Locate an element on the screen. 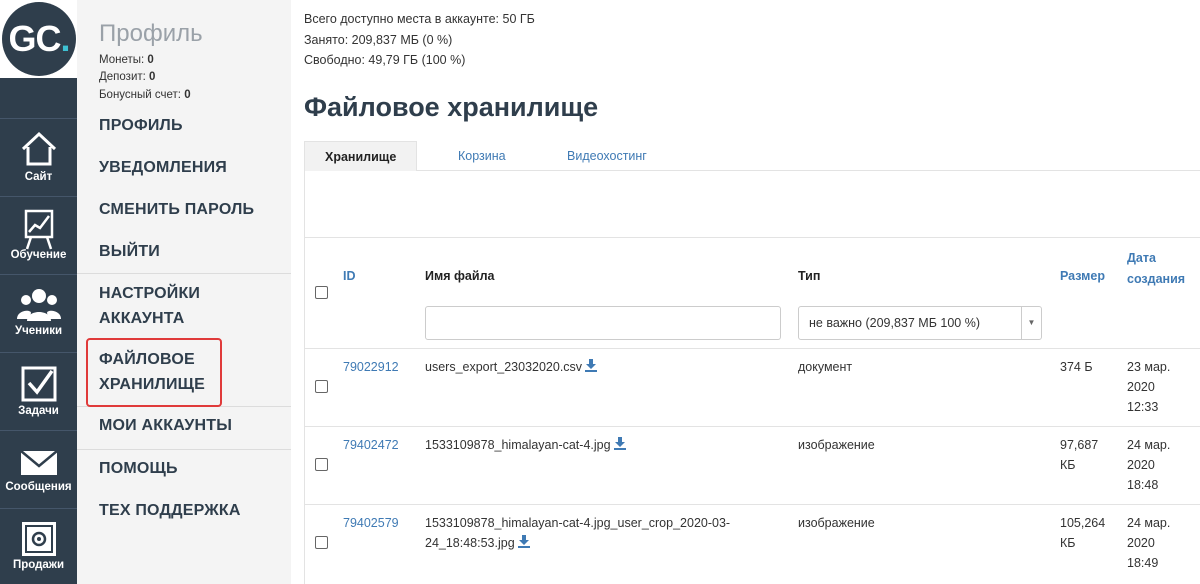 The height and width of the screenshot is (584, 1200). type-filter-select: не важно (209,837 МБ 100 %) ▼ is located at coordinates (920, 323).